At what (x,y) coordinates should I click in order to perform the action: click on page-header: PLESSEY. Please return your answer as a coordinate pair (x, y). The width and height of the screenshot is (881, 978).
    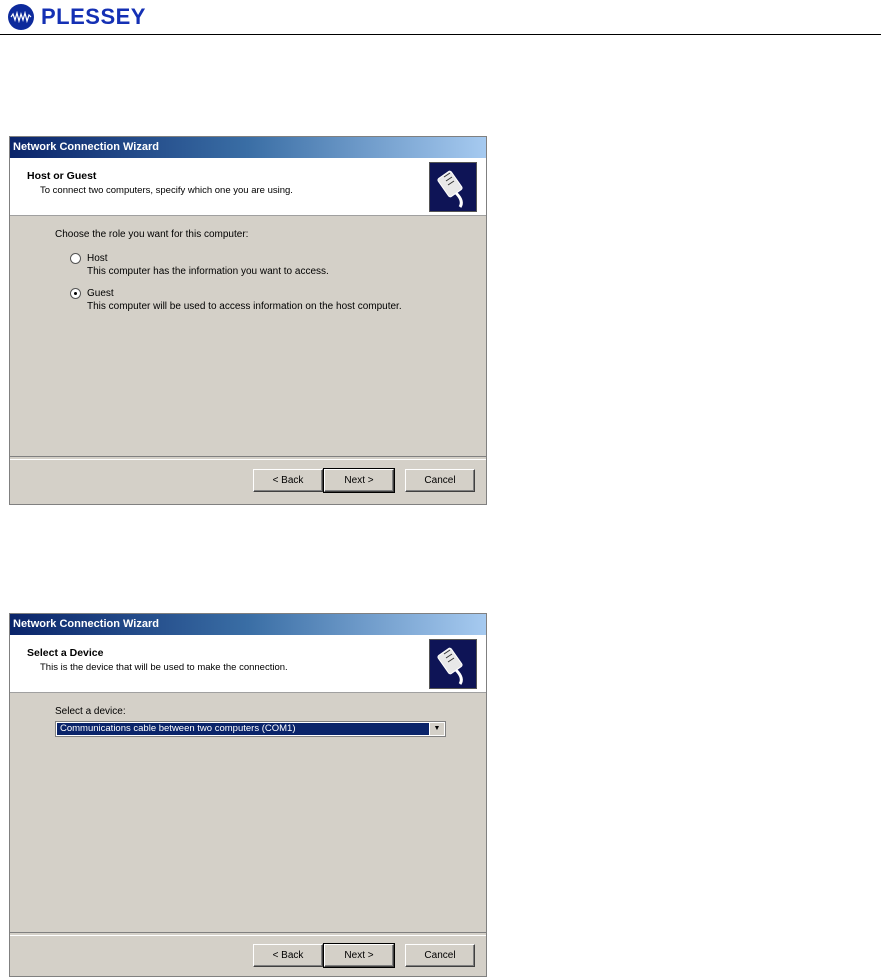
    Looking at the image, I should click on (77, 17).